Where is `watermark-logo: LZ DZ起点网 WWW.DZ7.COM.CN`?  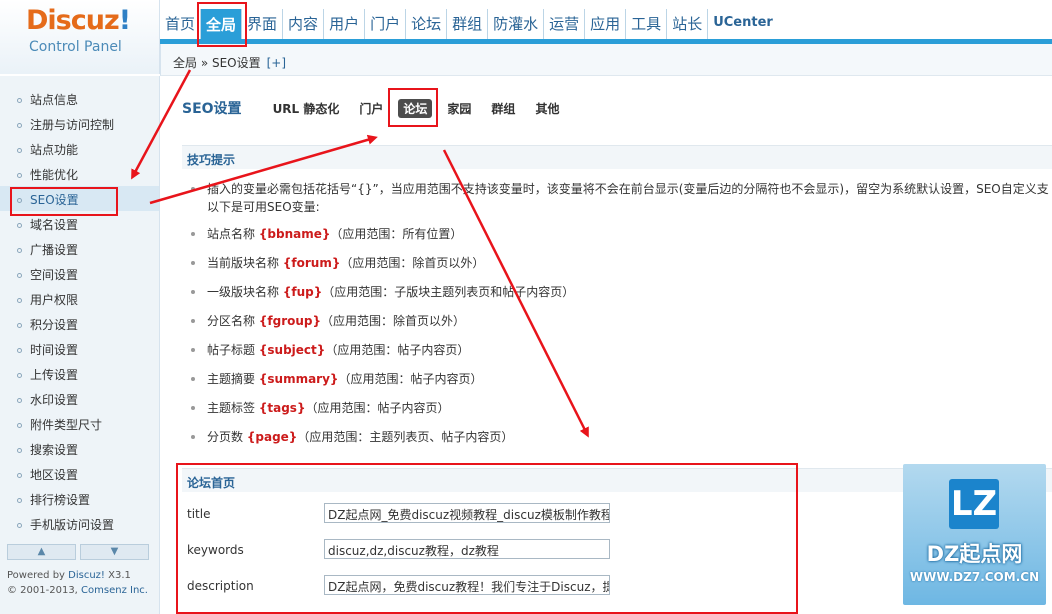
watermark-logo: LZ DZ起点网 WWW.DZ7.COM.CN is located at coordinates (974, 534).